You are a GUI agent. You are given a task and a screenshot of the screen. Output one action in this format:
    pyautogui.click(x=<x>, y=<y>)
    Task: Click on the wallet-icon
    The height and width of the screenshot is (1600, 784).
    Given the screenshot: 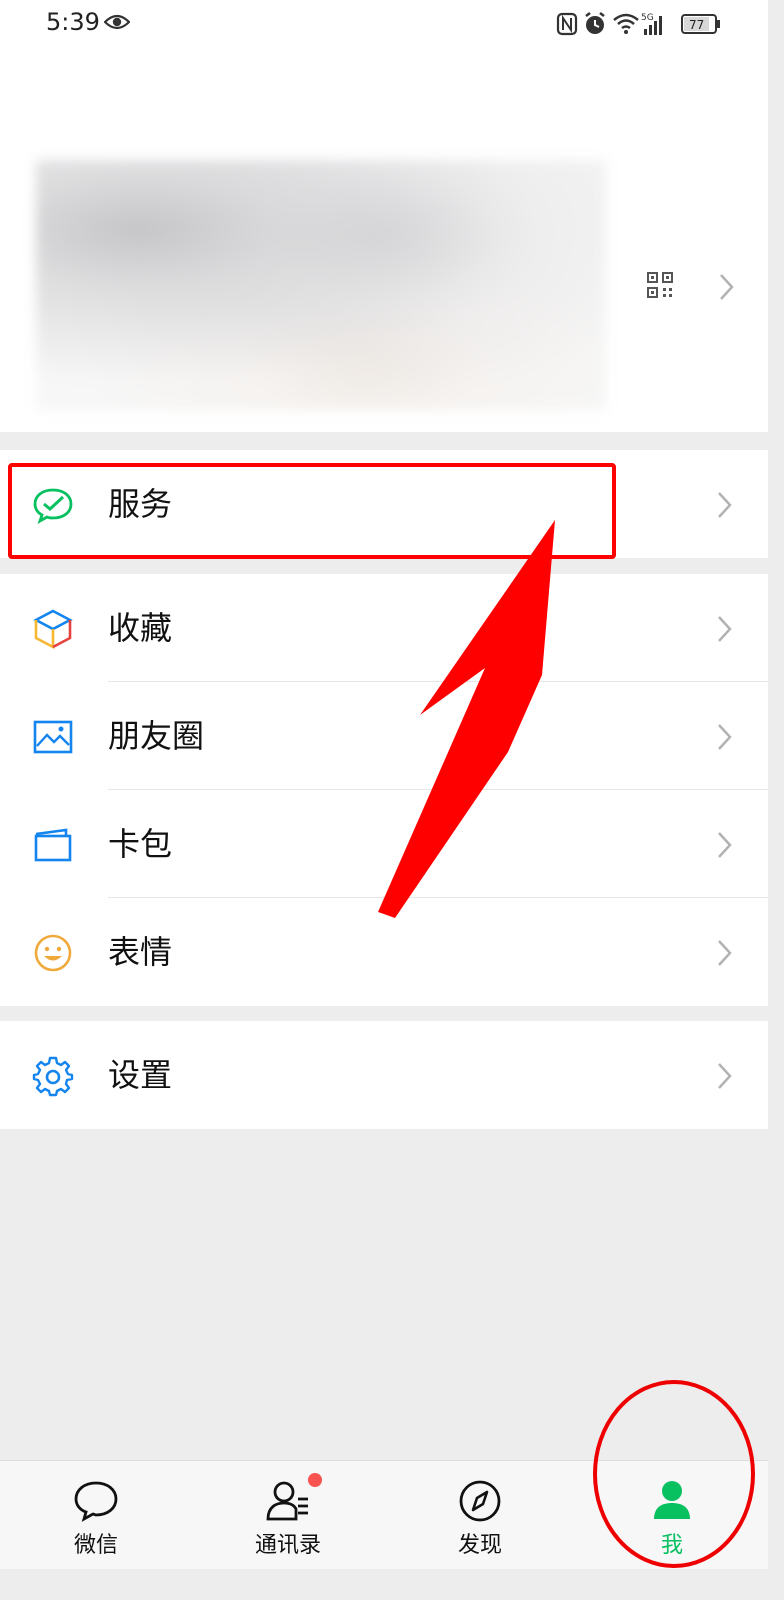 What is the action you would take?
    pyautogui.click(x=53, y=845)
    